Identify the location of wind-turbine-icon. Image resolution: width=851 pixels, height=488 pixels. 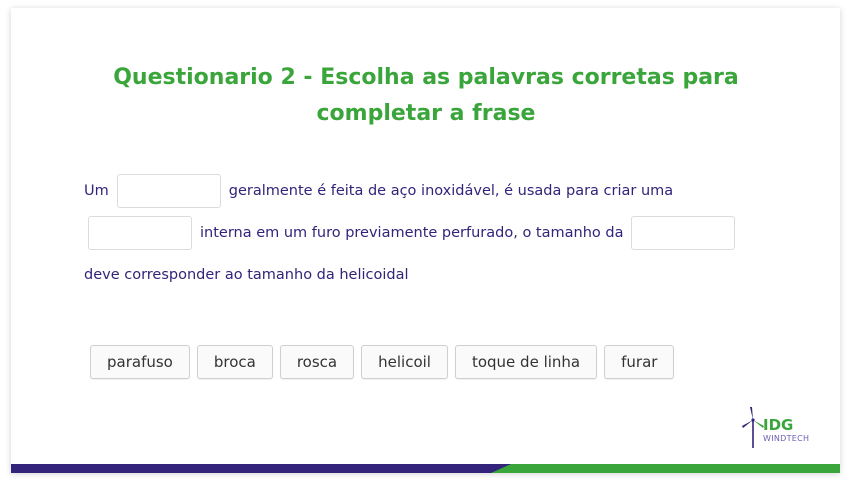
(753, 427).